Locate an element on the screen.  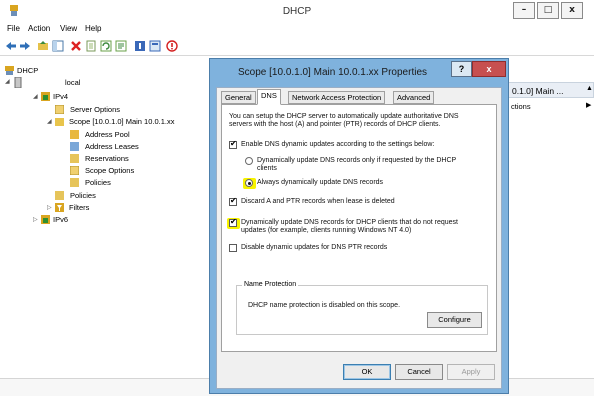
always-update-label: Always dynamically update DNS records is located at coordinates (320, 182).